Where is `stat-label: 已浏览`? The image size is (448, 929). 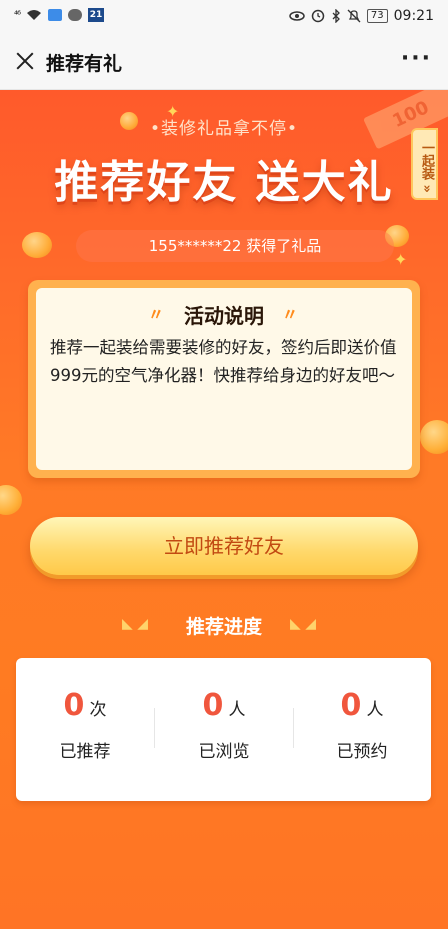 stat-label: 已浏览 is located at coordinates (224, 752).